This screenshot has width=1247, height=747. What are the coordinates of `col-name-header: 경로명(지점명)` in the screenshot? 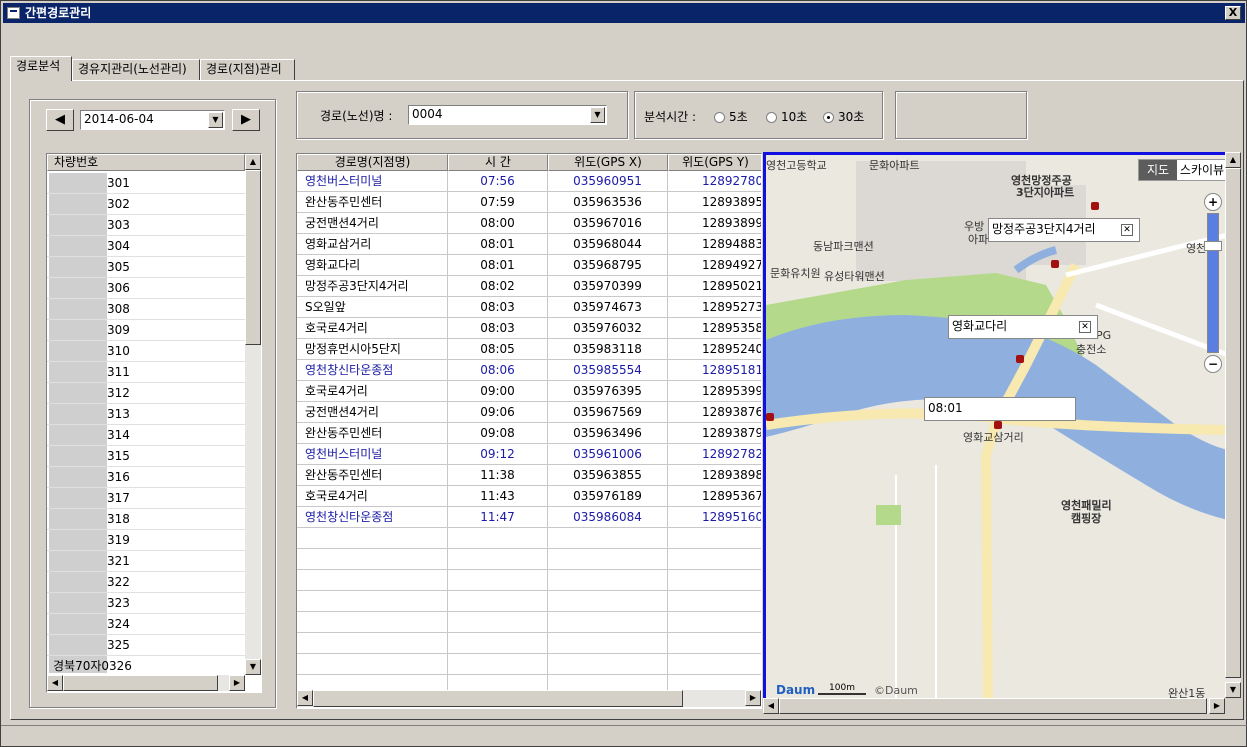 It's located at (372, 162).